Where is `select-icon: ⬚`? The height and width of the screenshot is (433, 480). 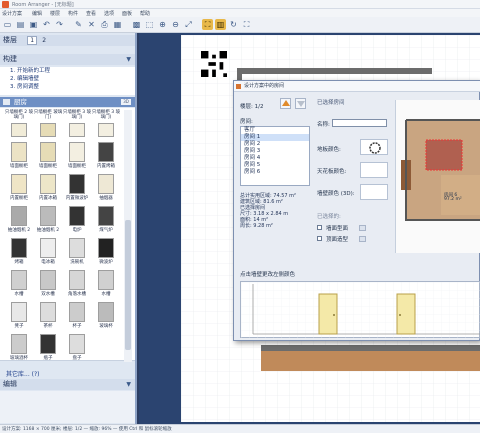 select-icon: ⬚ is located at coordinates (149, 24).